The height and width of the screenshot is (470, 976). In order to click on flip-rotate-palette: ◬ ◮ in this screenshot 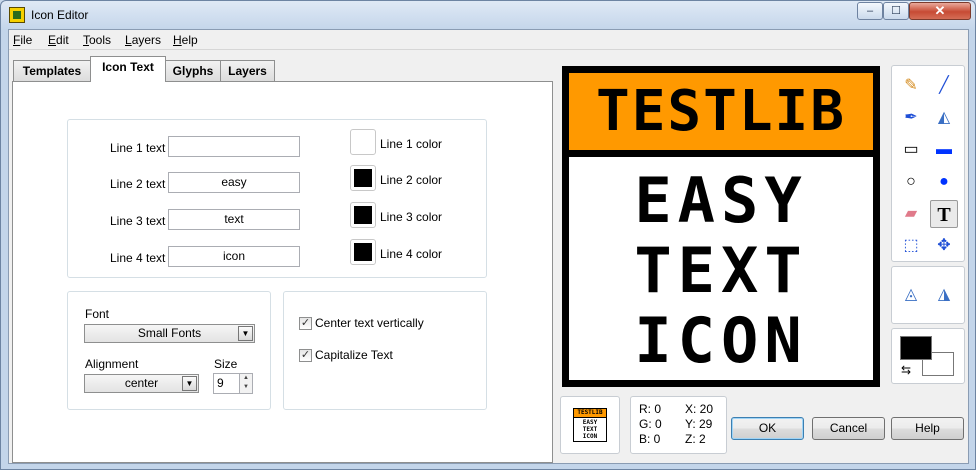, I will do `click(928, 295)`.